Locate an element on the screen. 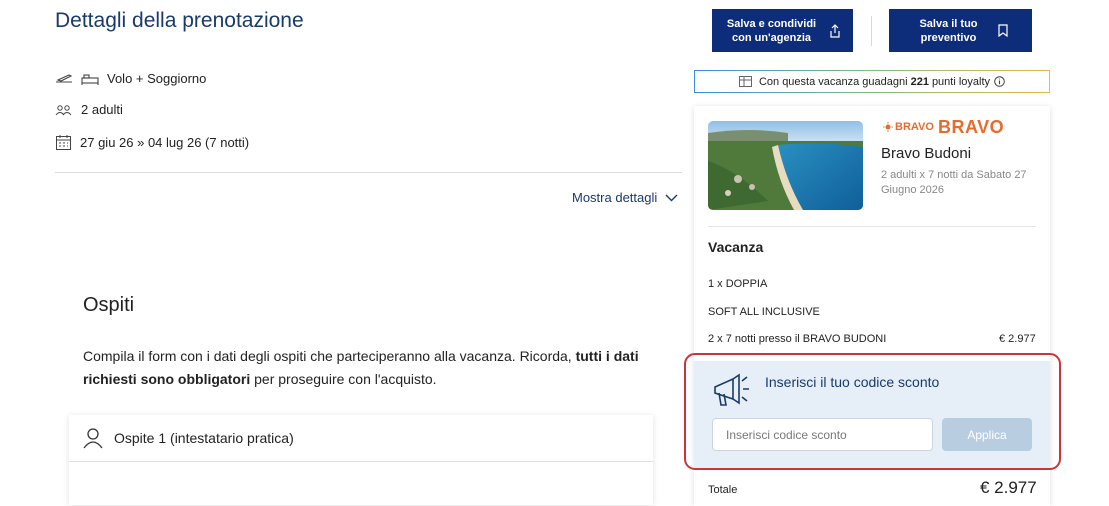  promo-title: Inserisci il tuo codice sconto is located at coordinates (852, 382).